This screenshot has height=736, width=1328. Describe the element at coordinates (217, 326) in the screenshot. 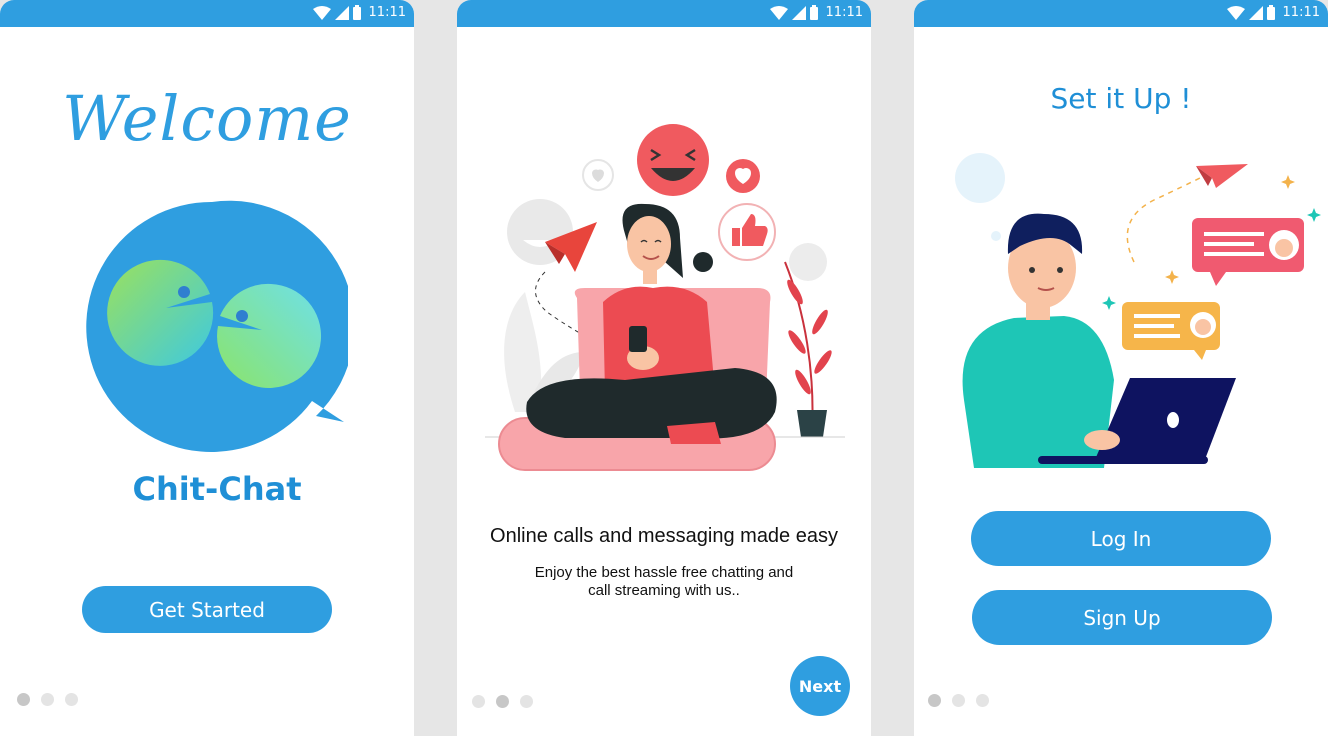

I see `chit-chat-logo` at that location.